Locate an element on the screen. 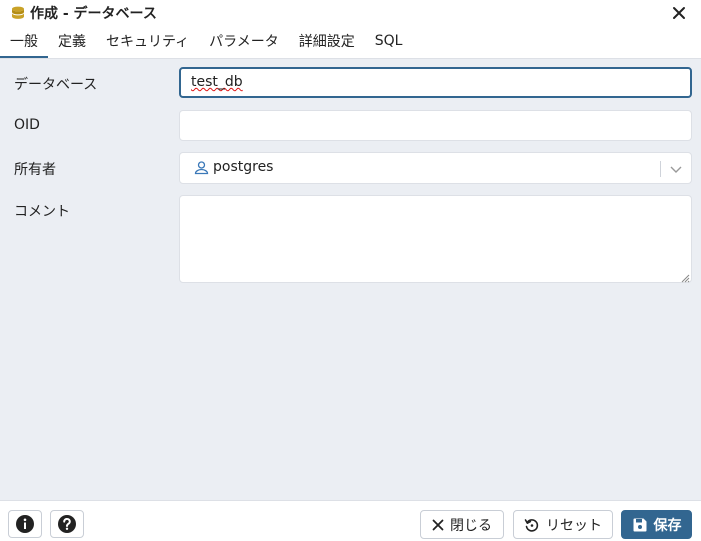 The height and width of the screenshot is (541, 701). oid-input is located at coordinates (435, 125).